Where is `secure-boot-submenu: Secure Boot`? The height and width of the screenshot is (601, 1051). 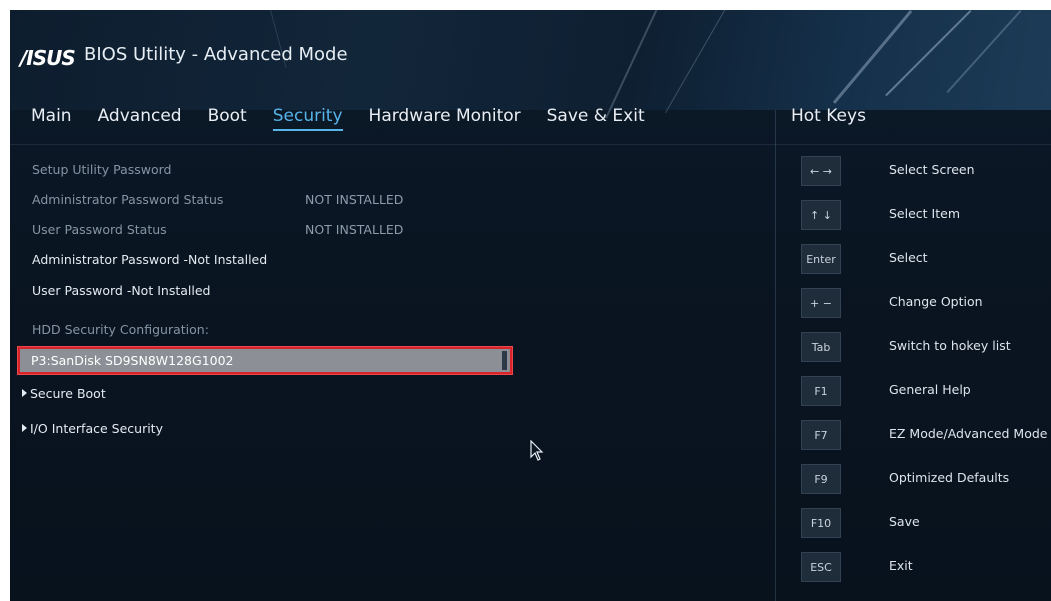
secure-boot-submenu: Secure Boot is located at coordinates (64, 393).